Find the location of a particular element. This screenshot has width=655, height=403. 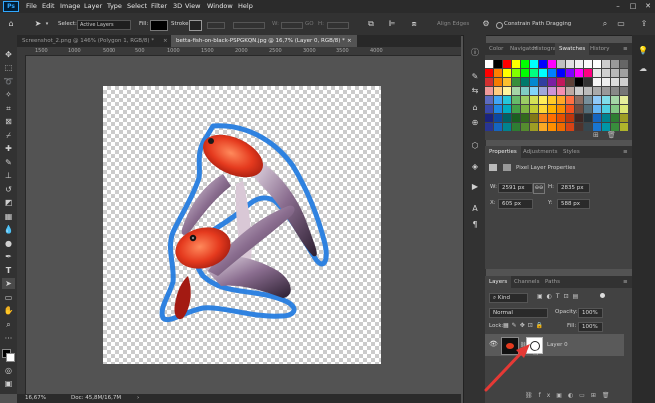

libraries-icon: ☁ is located at coordinates (643, 69).